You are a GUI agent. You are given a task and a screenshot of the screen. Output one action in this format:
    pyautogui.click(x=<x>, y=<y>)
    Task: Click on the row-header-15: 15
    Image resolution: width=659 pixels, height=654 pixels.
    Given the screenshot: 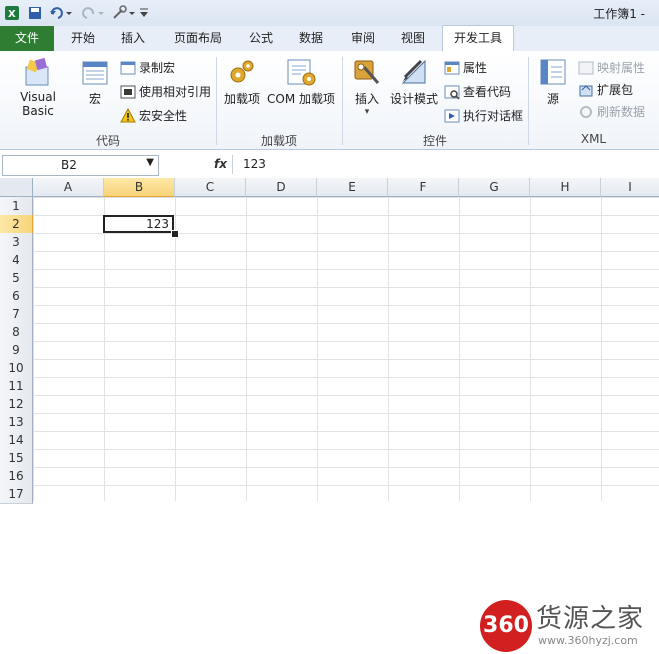 What is the action you would take?
    pyautogui.click(x=16, y=458)
    